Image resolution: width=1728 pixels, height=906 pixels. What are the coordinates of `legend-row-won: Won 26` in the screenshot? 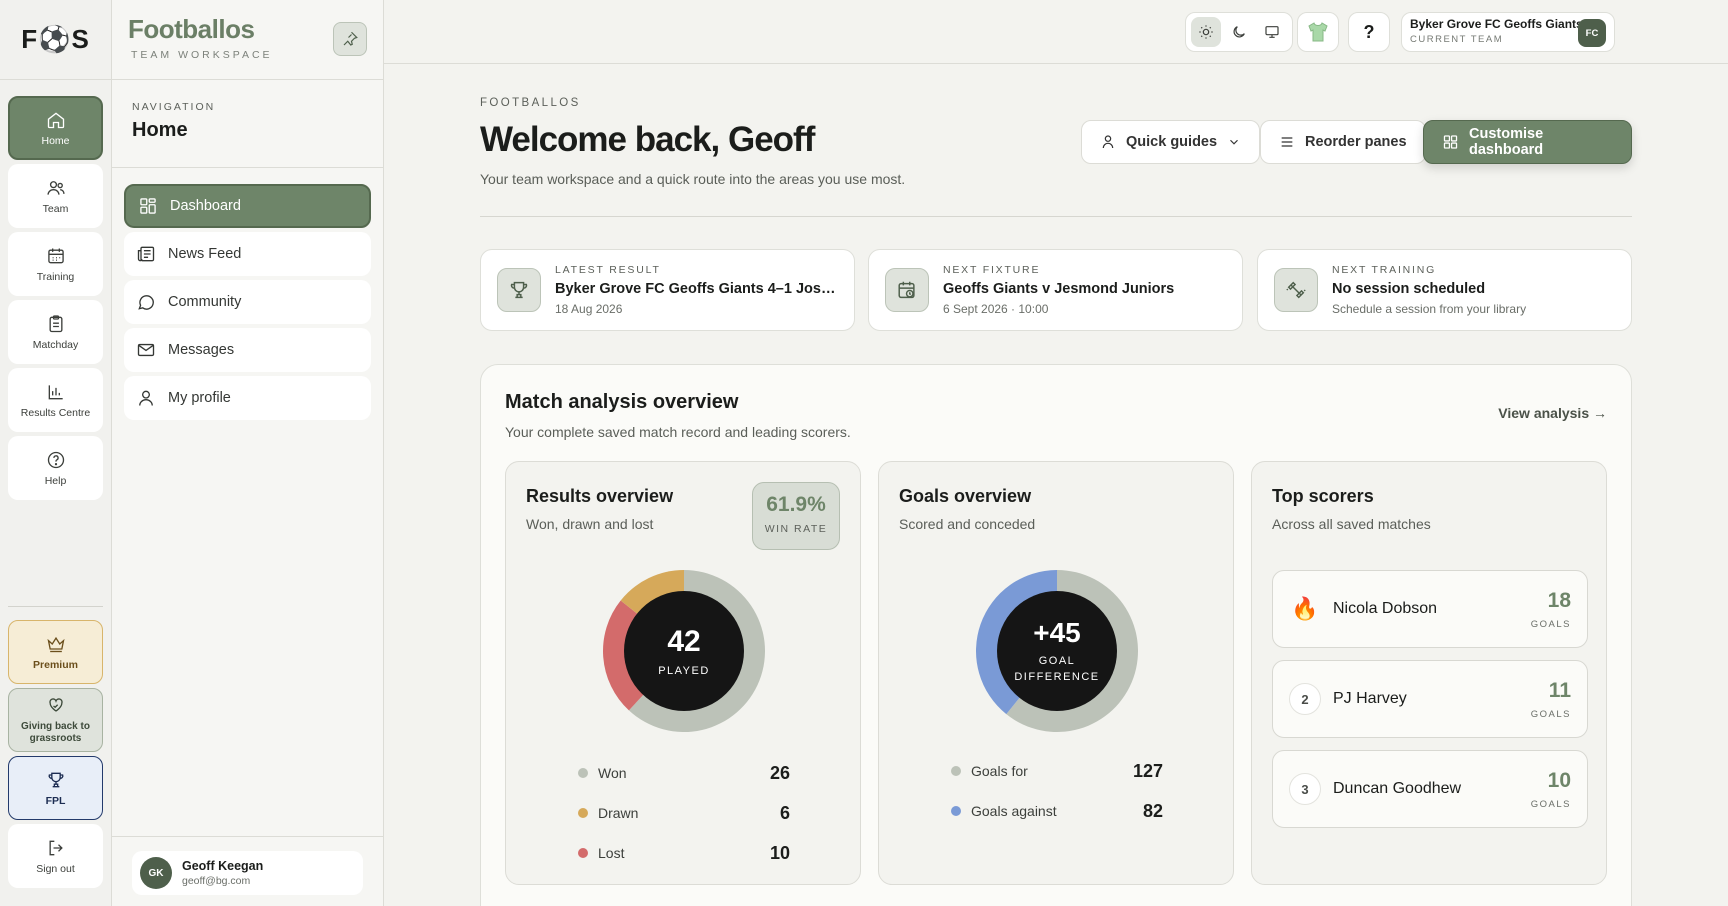 It's located at (684, 773).